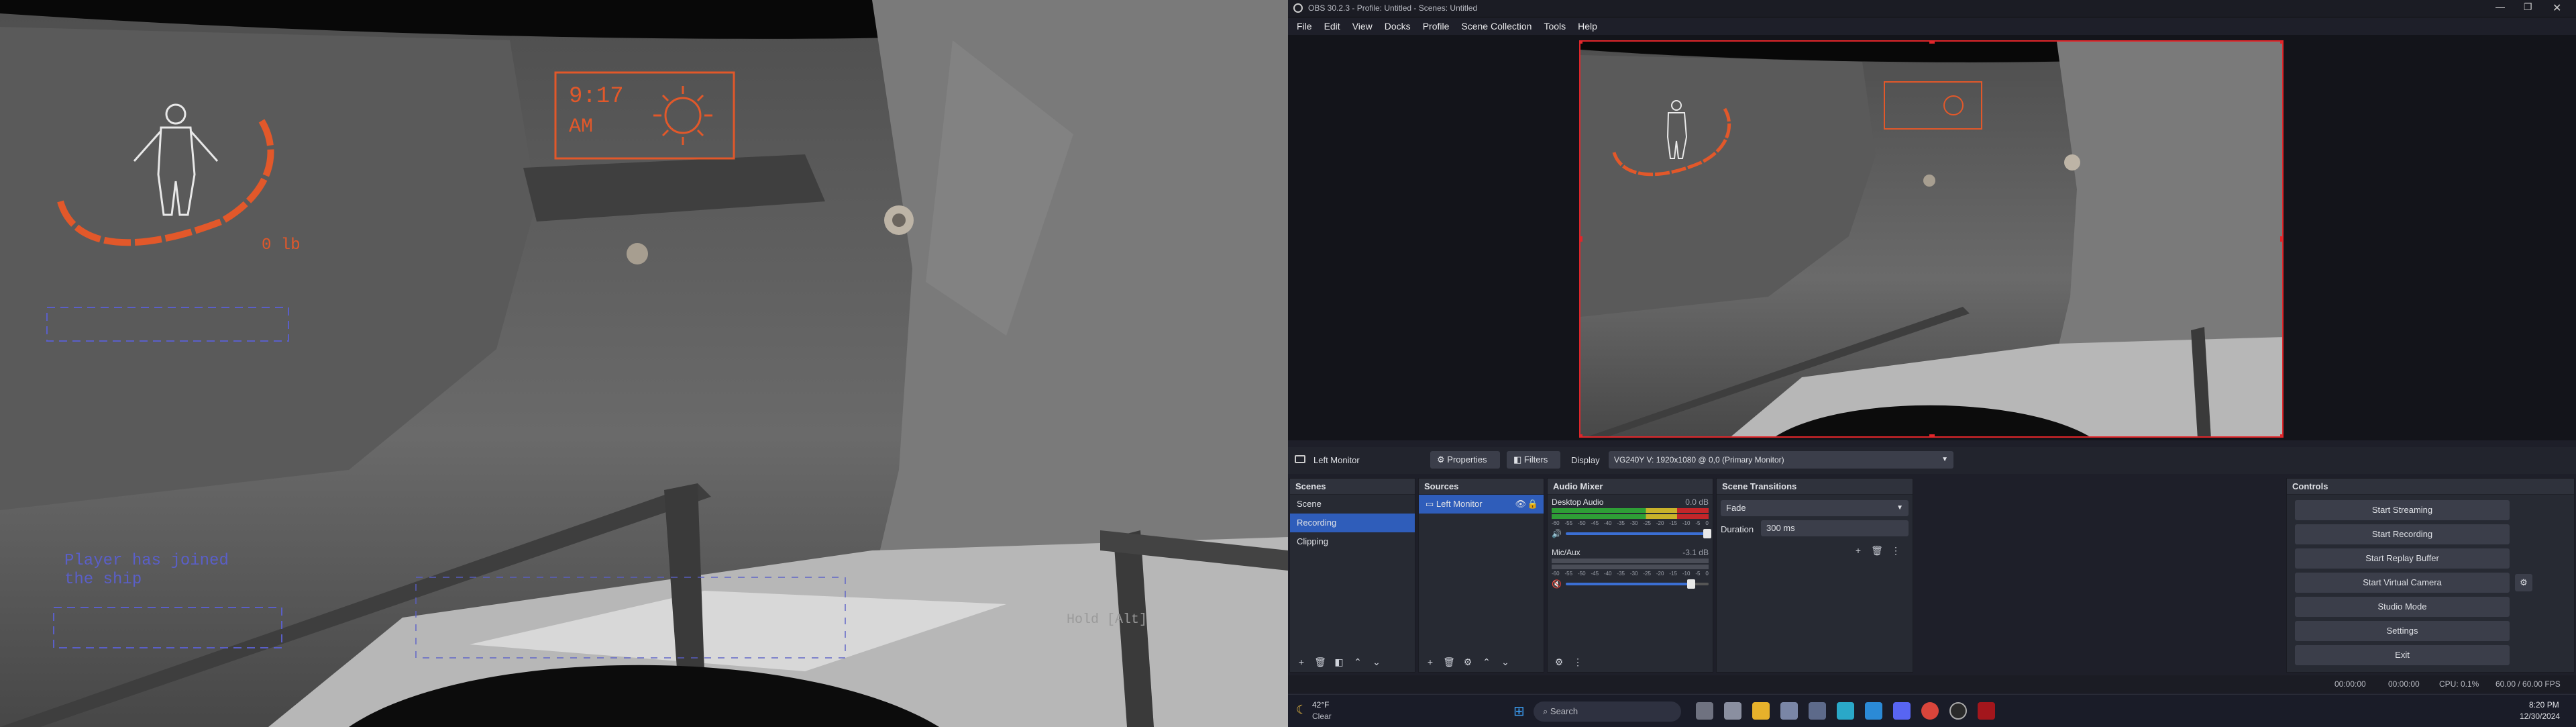 This screenshot has height=727, width=2576. I want to click on muted-speaker-icon: 🔇, so click(1557, 584).